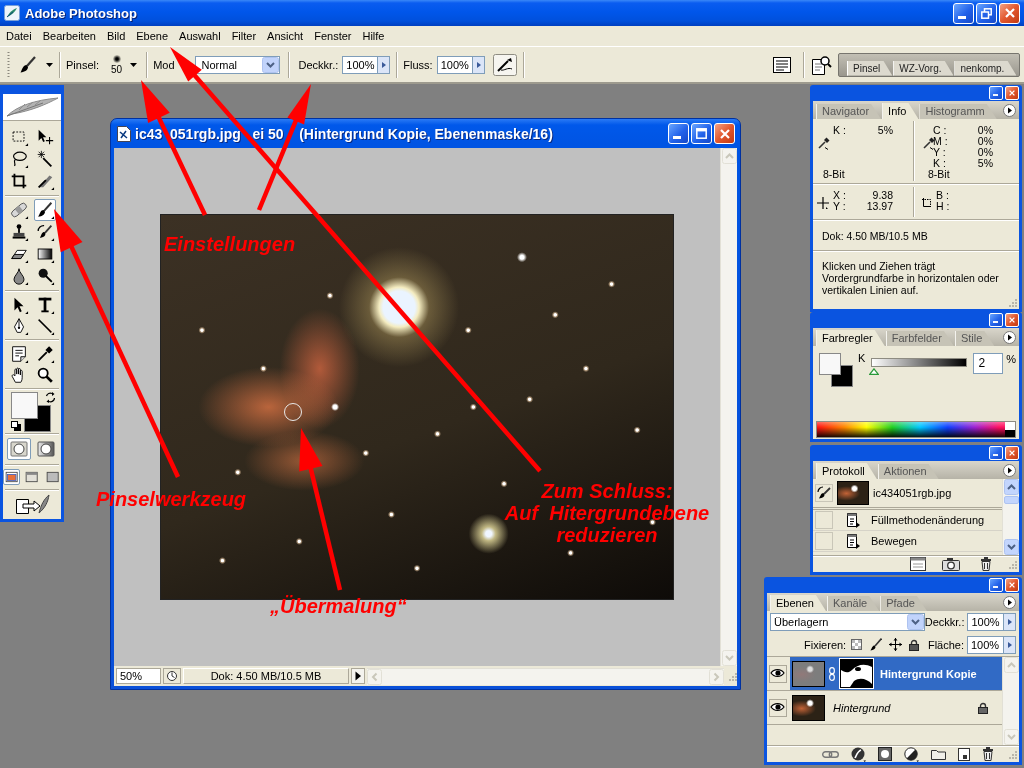 The image size is (1024, 768). What do you see at coordinates (237, 64) in the screenshot?
I see `mode-dropdown: Normal` at bounding box center [237, 64].